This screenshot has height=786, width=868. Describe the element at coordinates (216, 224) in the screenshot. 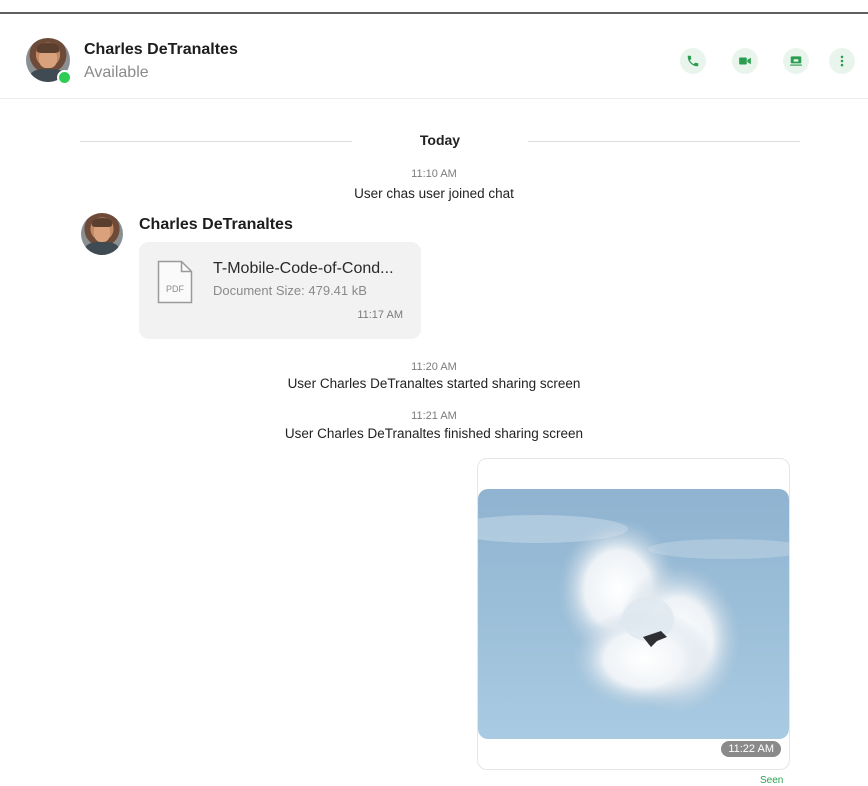

I see `message-sender-name: Charles DeTranaltes` at that location.